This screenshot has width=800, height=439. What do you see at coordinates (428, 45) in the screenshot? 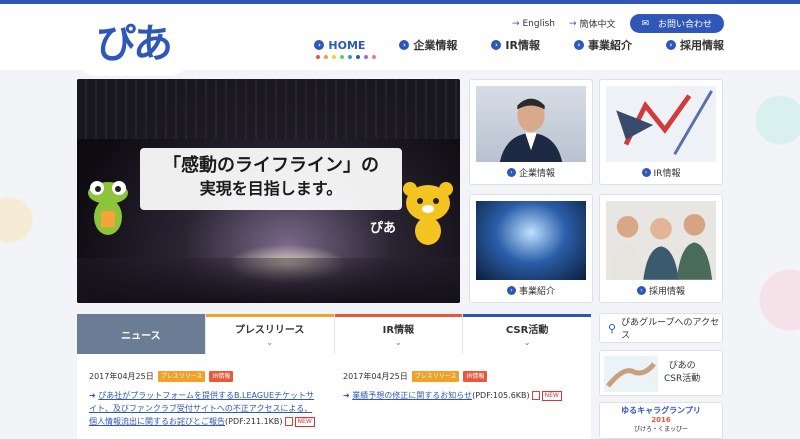
I see `nav-corporate: › 企業情報` at bounding box center [428, 45].